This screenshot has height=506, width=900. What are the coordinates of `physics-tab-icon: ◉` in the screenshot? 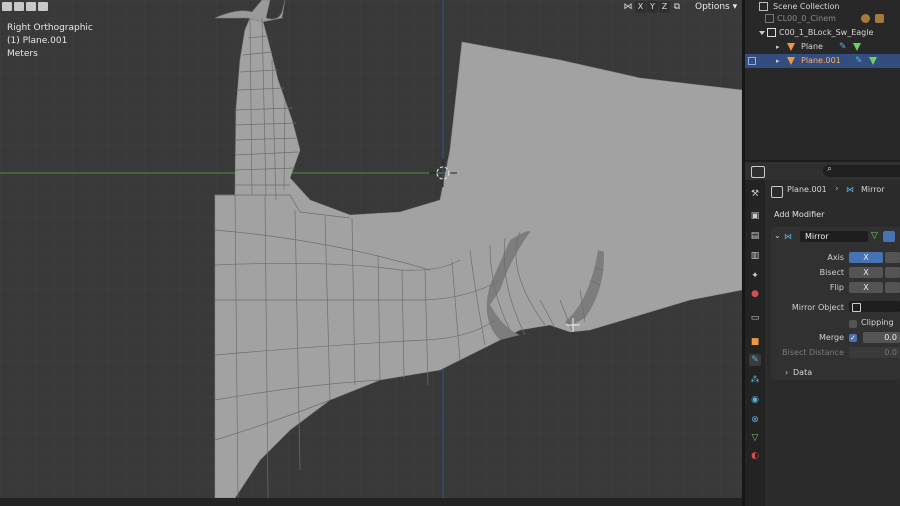 It's located at (755, 400).